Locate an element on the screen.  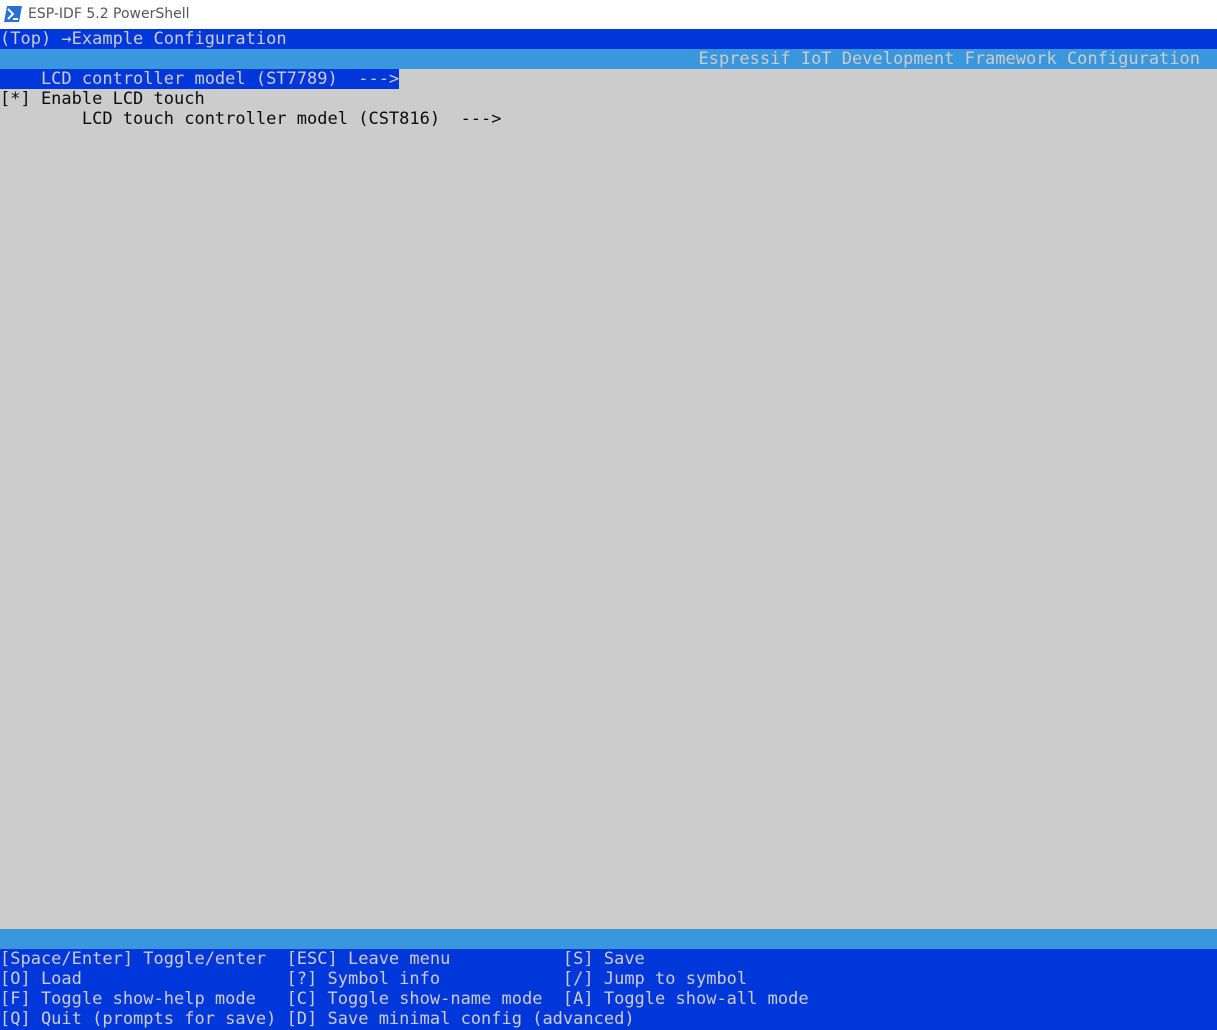
menu-item-enable-lcd-touch: [*] Enable LCD touch is located at coordinates (102, 99).